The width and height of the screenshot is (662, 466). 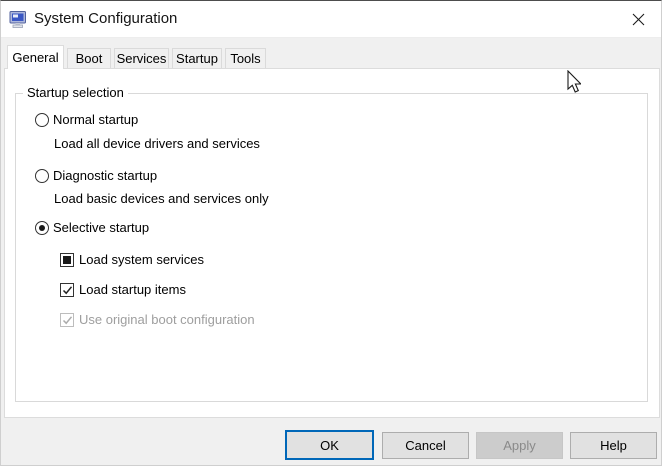 I want to click on indeterminate-mark-icon, so click(x=67, y=260).